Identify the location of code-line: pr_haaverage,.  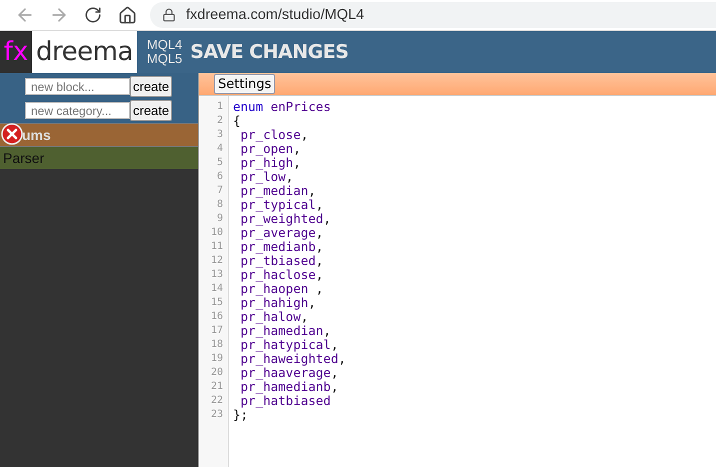
(290, 373).